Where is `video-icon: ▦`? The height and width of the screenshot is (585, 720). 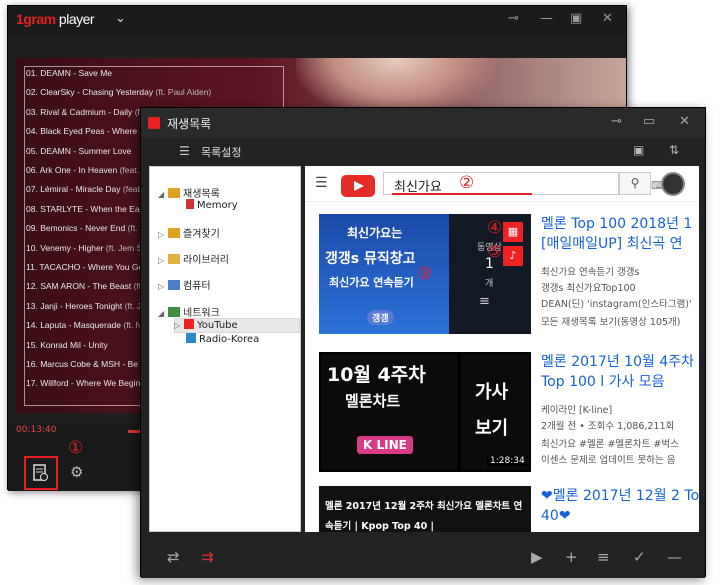
video-icon: ▦ is located at coordinates (513, 232).